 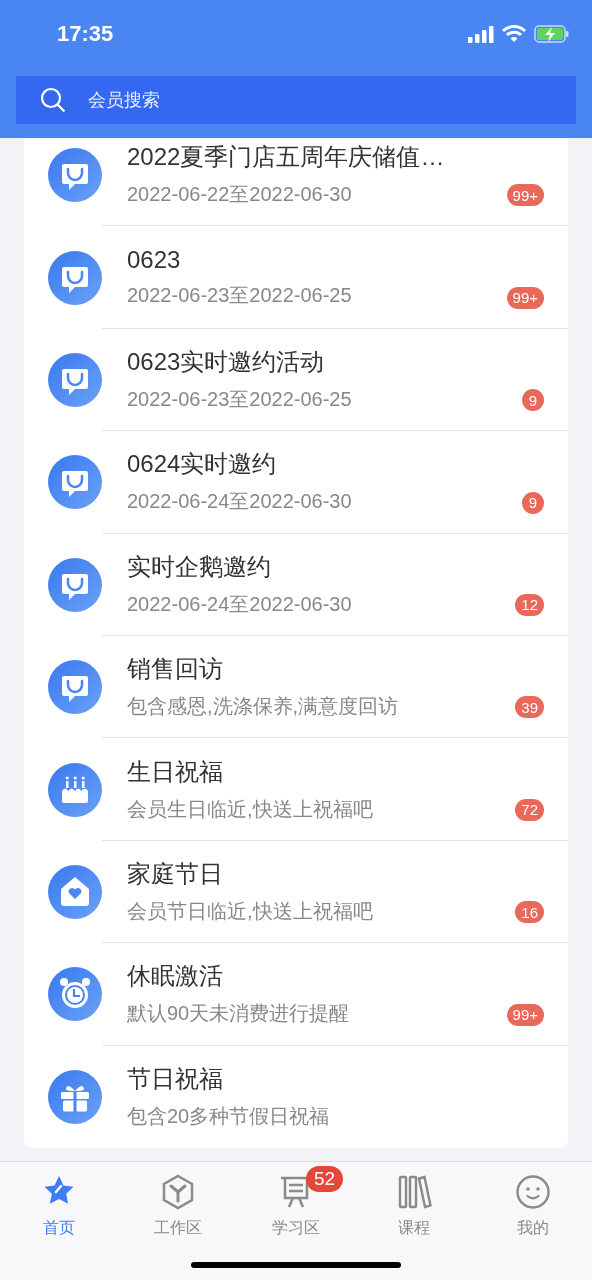 I want to click on list-item: 家庭节日 会员节日临近,快送上祝福吧 16, so click(x=296, y=892).